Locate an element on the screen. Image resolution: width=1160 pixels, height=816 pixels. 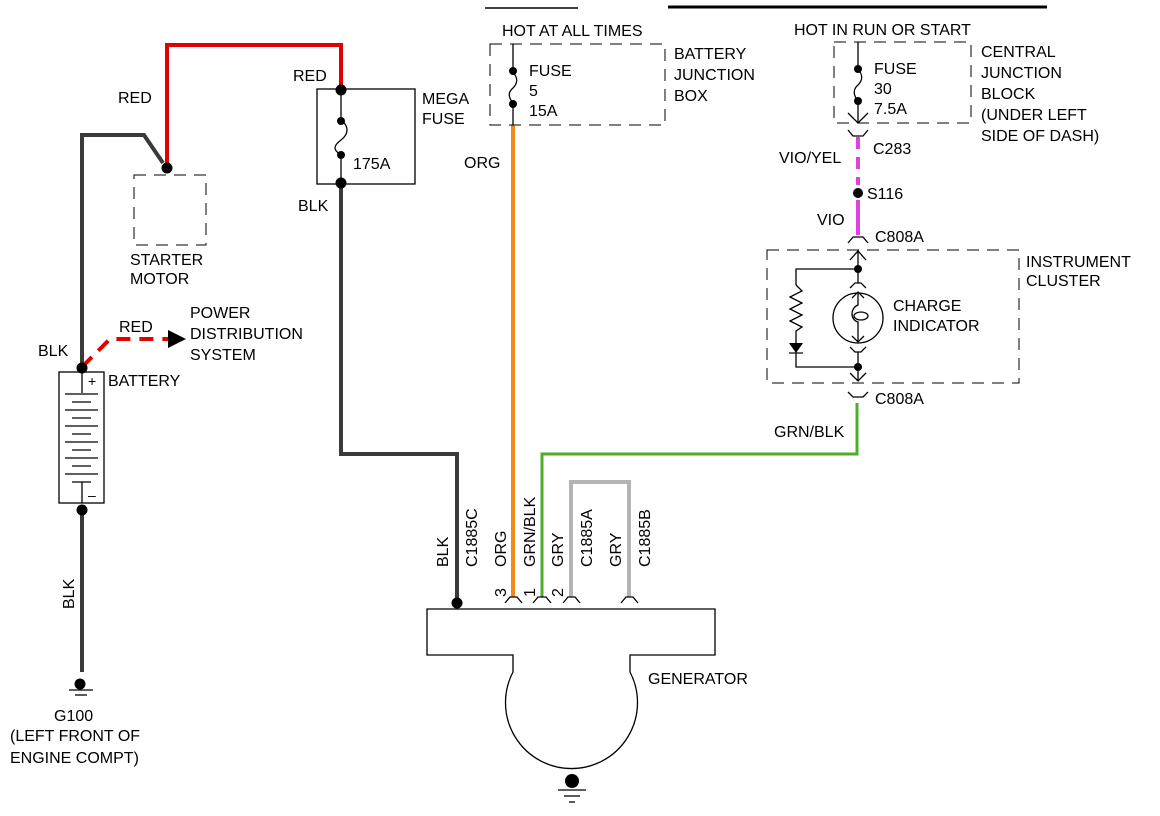
bjb-label-2: JUNCTION is located at coordinates (714, 75).